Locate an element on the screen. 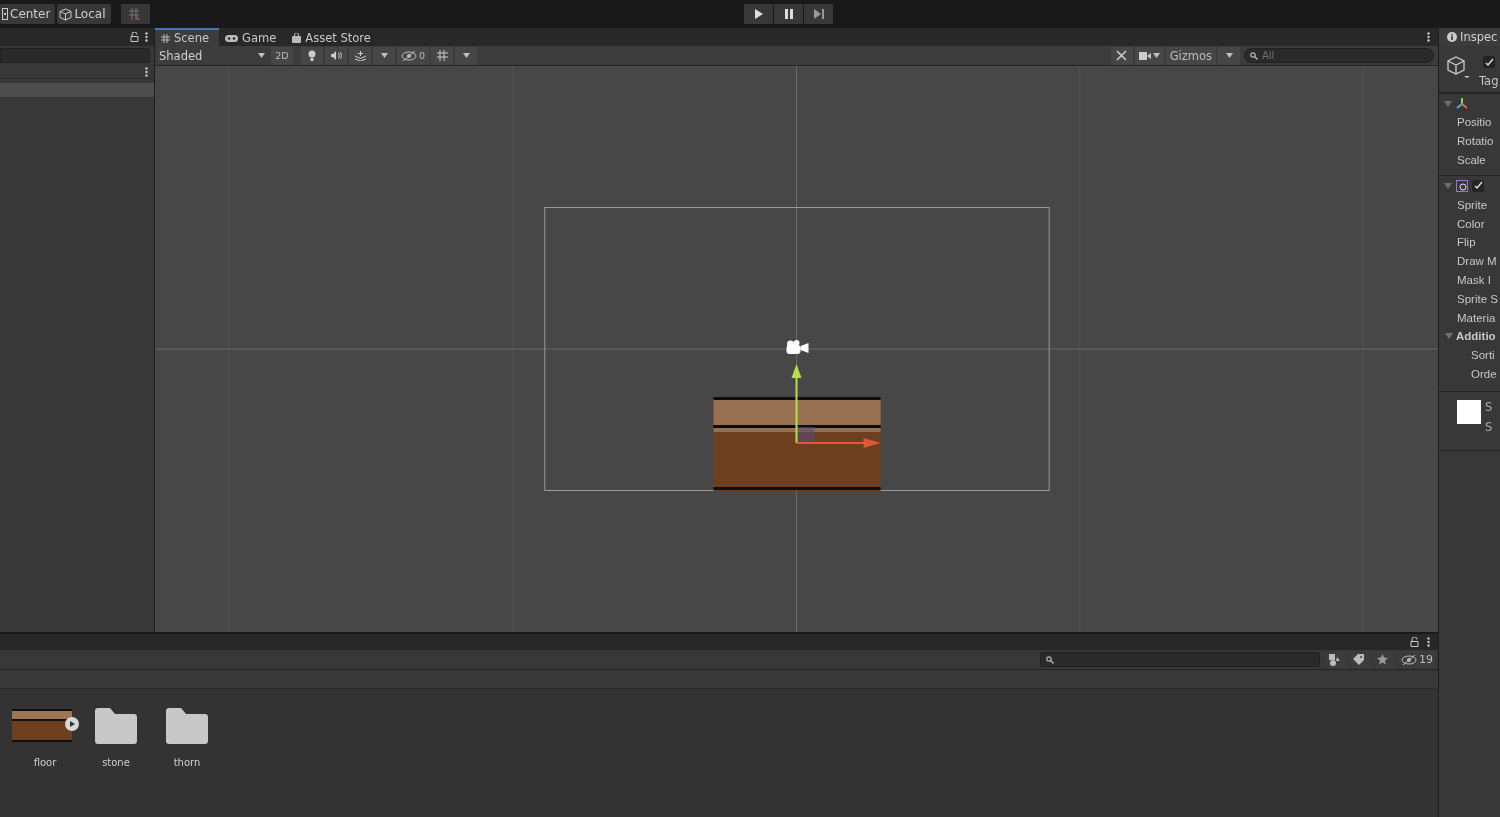 This screenshot has width=1500, height=817. gizmos-dropdown is located at coordinates (1229, 55).